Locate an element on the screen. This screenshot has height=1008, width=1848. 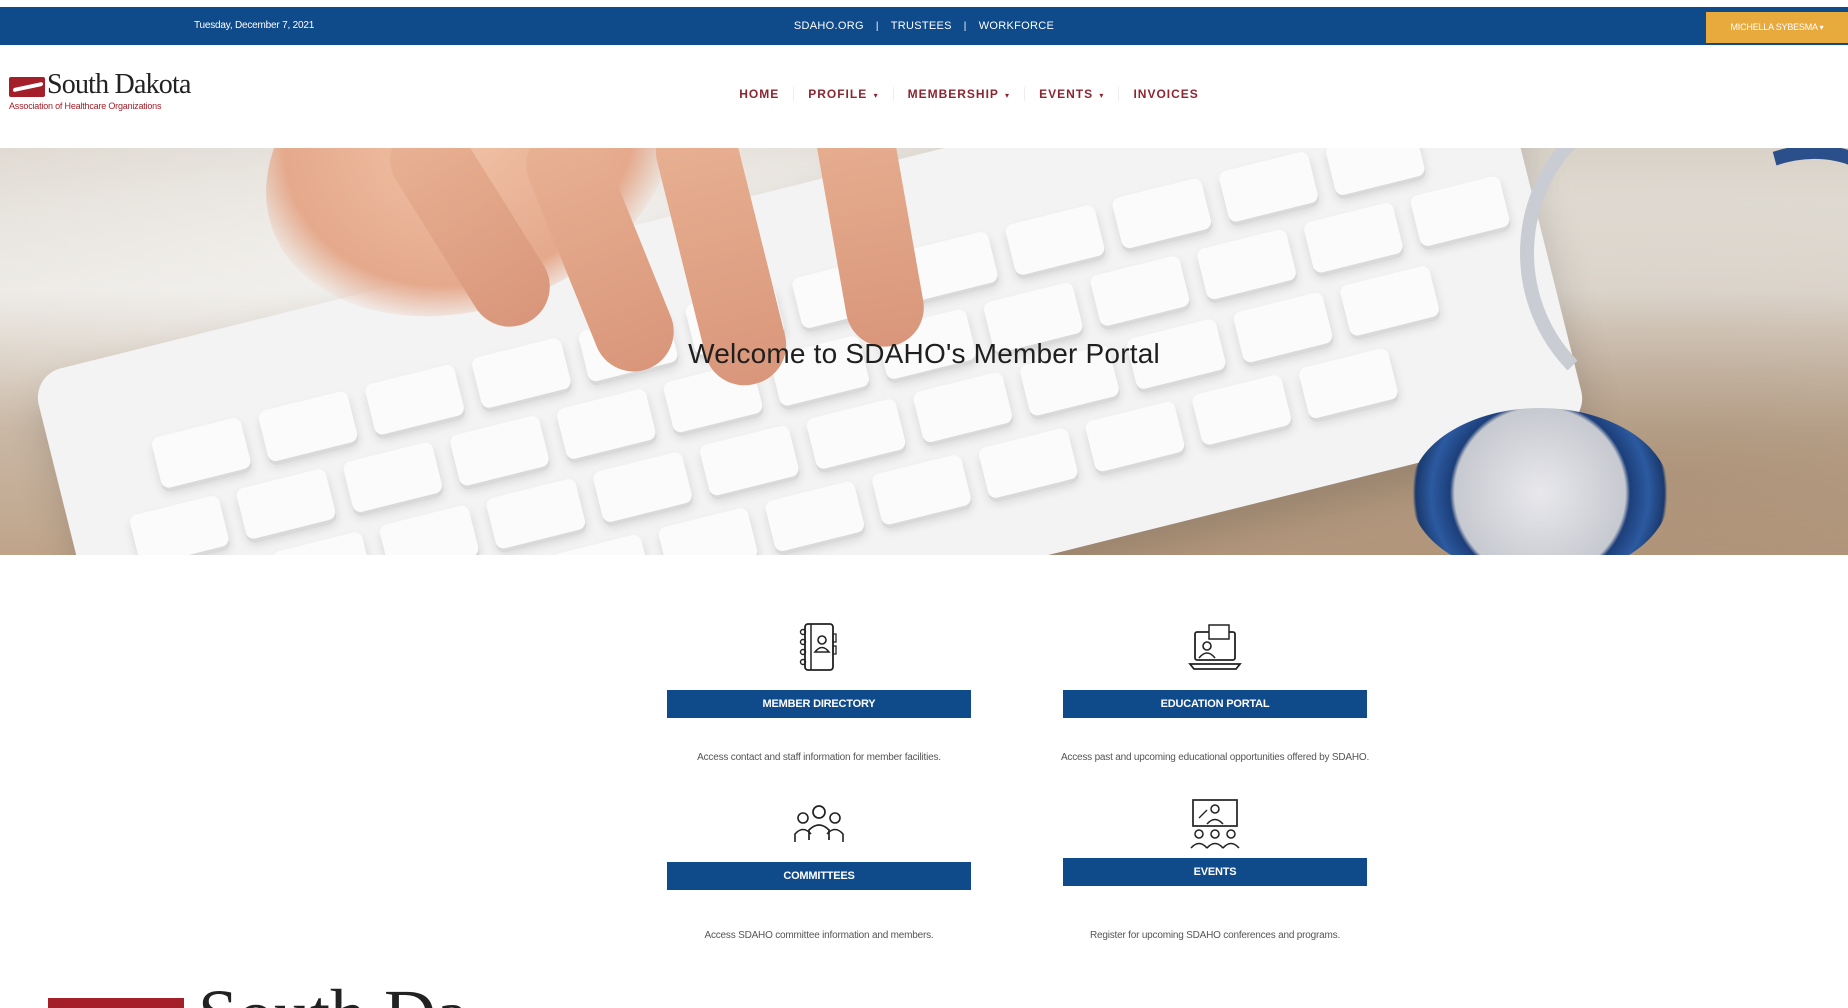
utility-links: SDAHO.ORG | TRUSTEES | WORKFORCE is located at coordinates (924, 26).